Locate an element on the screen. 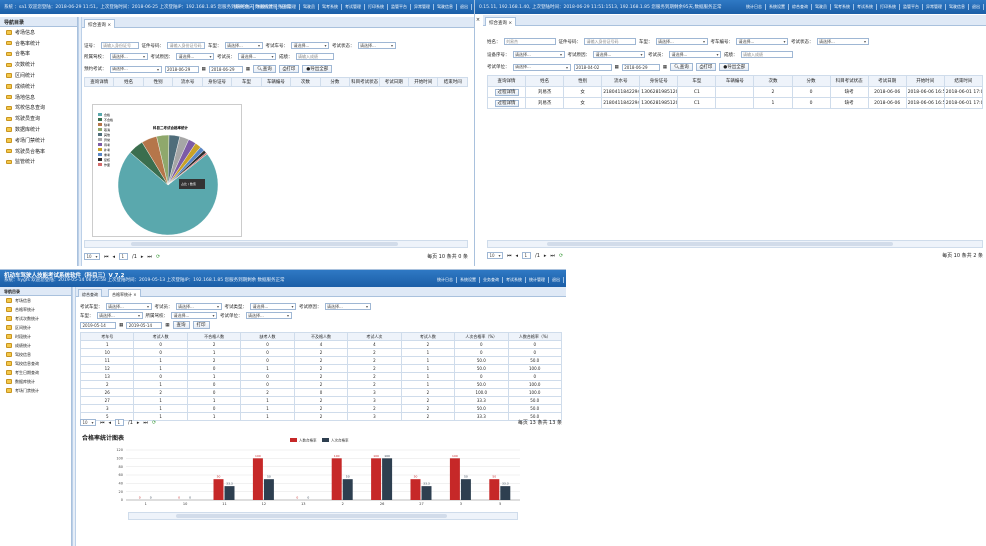 This screenshot has width=986, height=546. column-header: 人数合格率（%） is located at coordinates (534, 336).